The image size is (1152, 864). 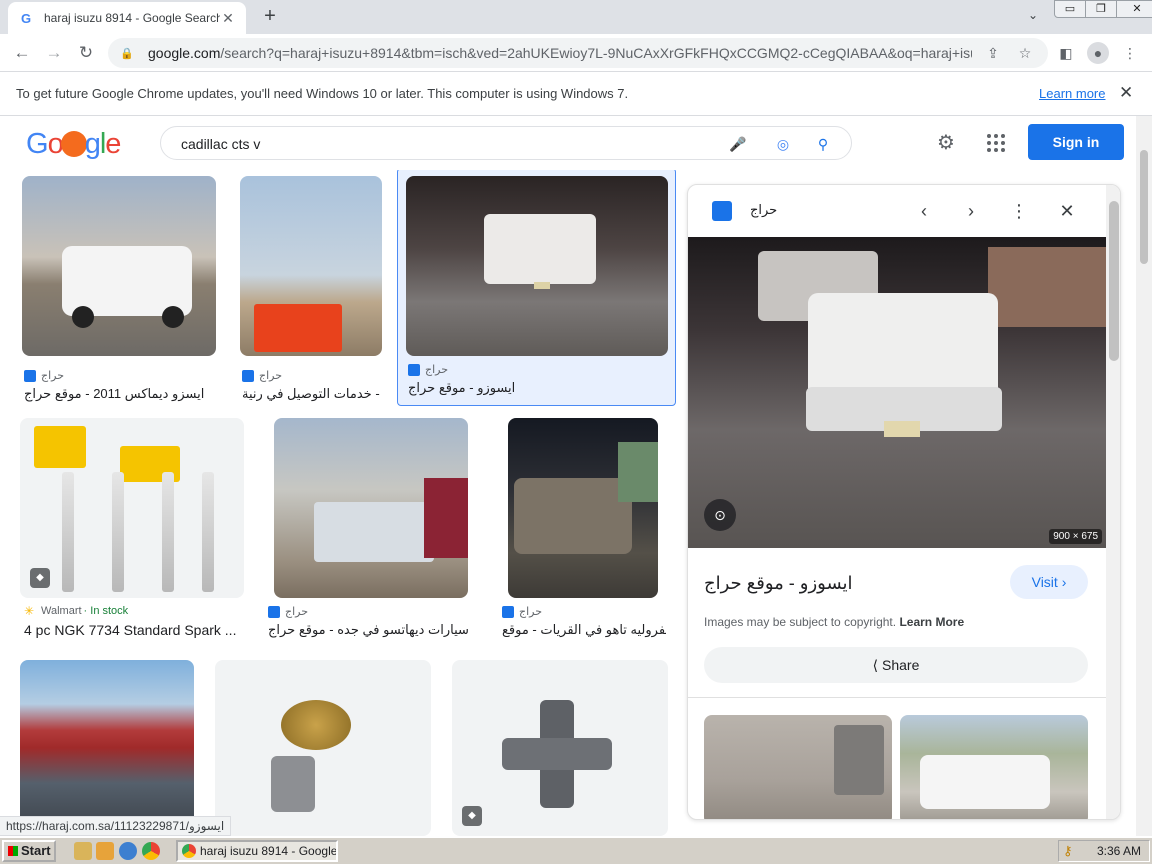 What do you see at coordinates (26, 18) in the screenshot?
I see `google-favicon-icon: G` at bounding box center [26, 18].